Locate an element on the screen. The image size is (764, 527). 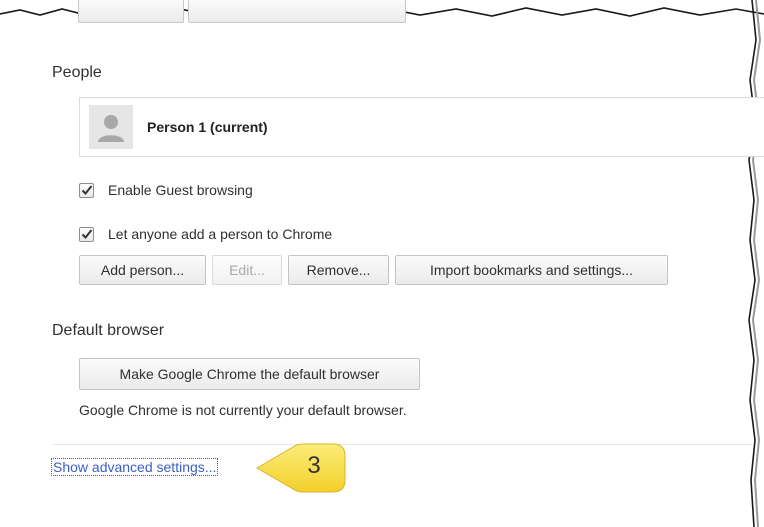
let-anyone-row: Let anyone add a person to Chrome is located at coordinates (205, 234).